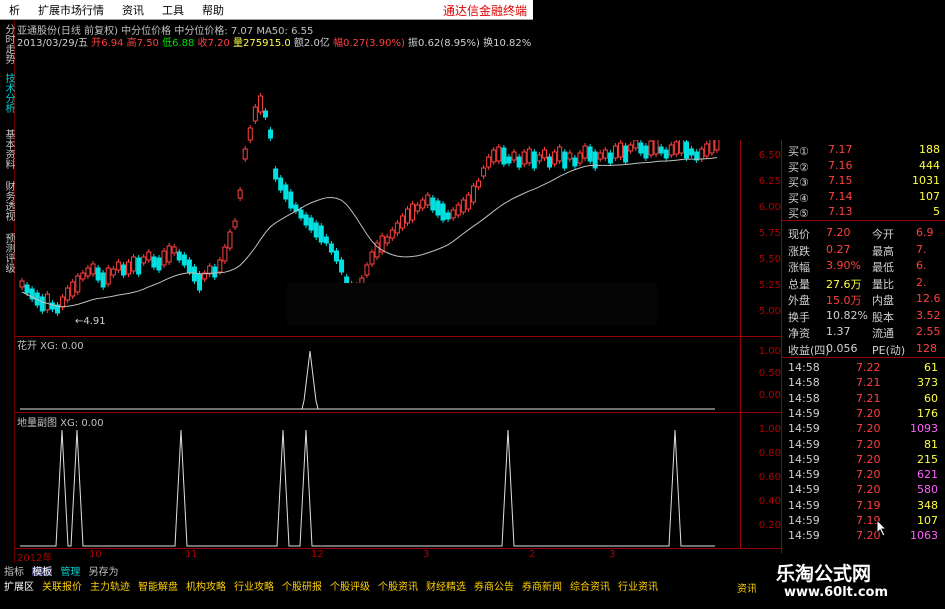 Image resolution: width=945 pixels, height=609 pixels. What do you see at coordinates (213, 10) in the screenshot?
I see `menu-item-help: 帮助` at bounding box center [213, 10].